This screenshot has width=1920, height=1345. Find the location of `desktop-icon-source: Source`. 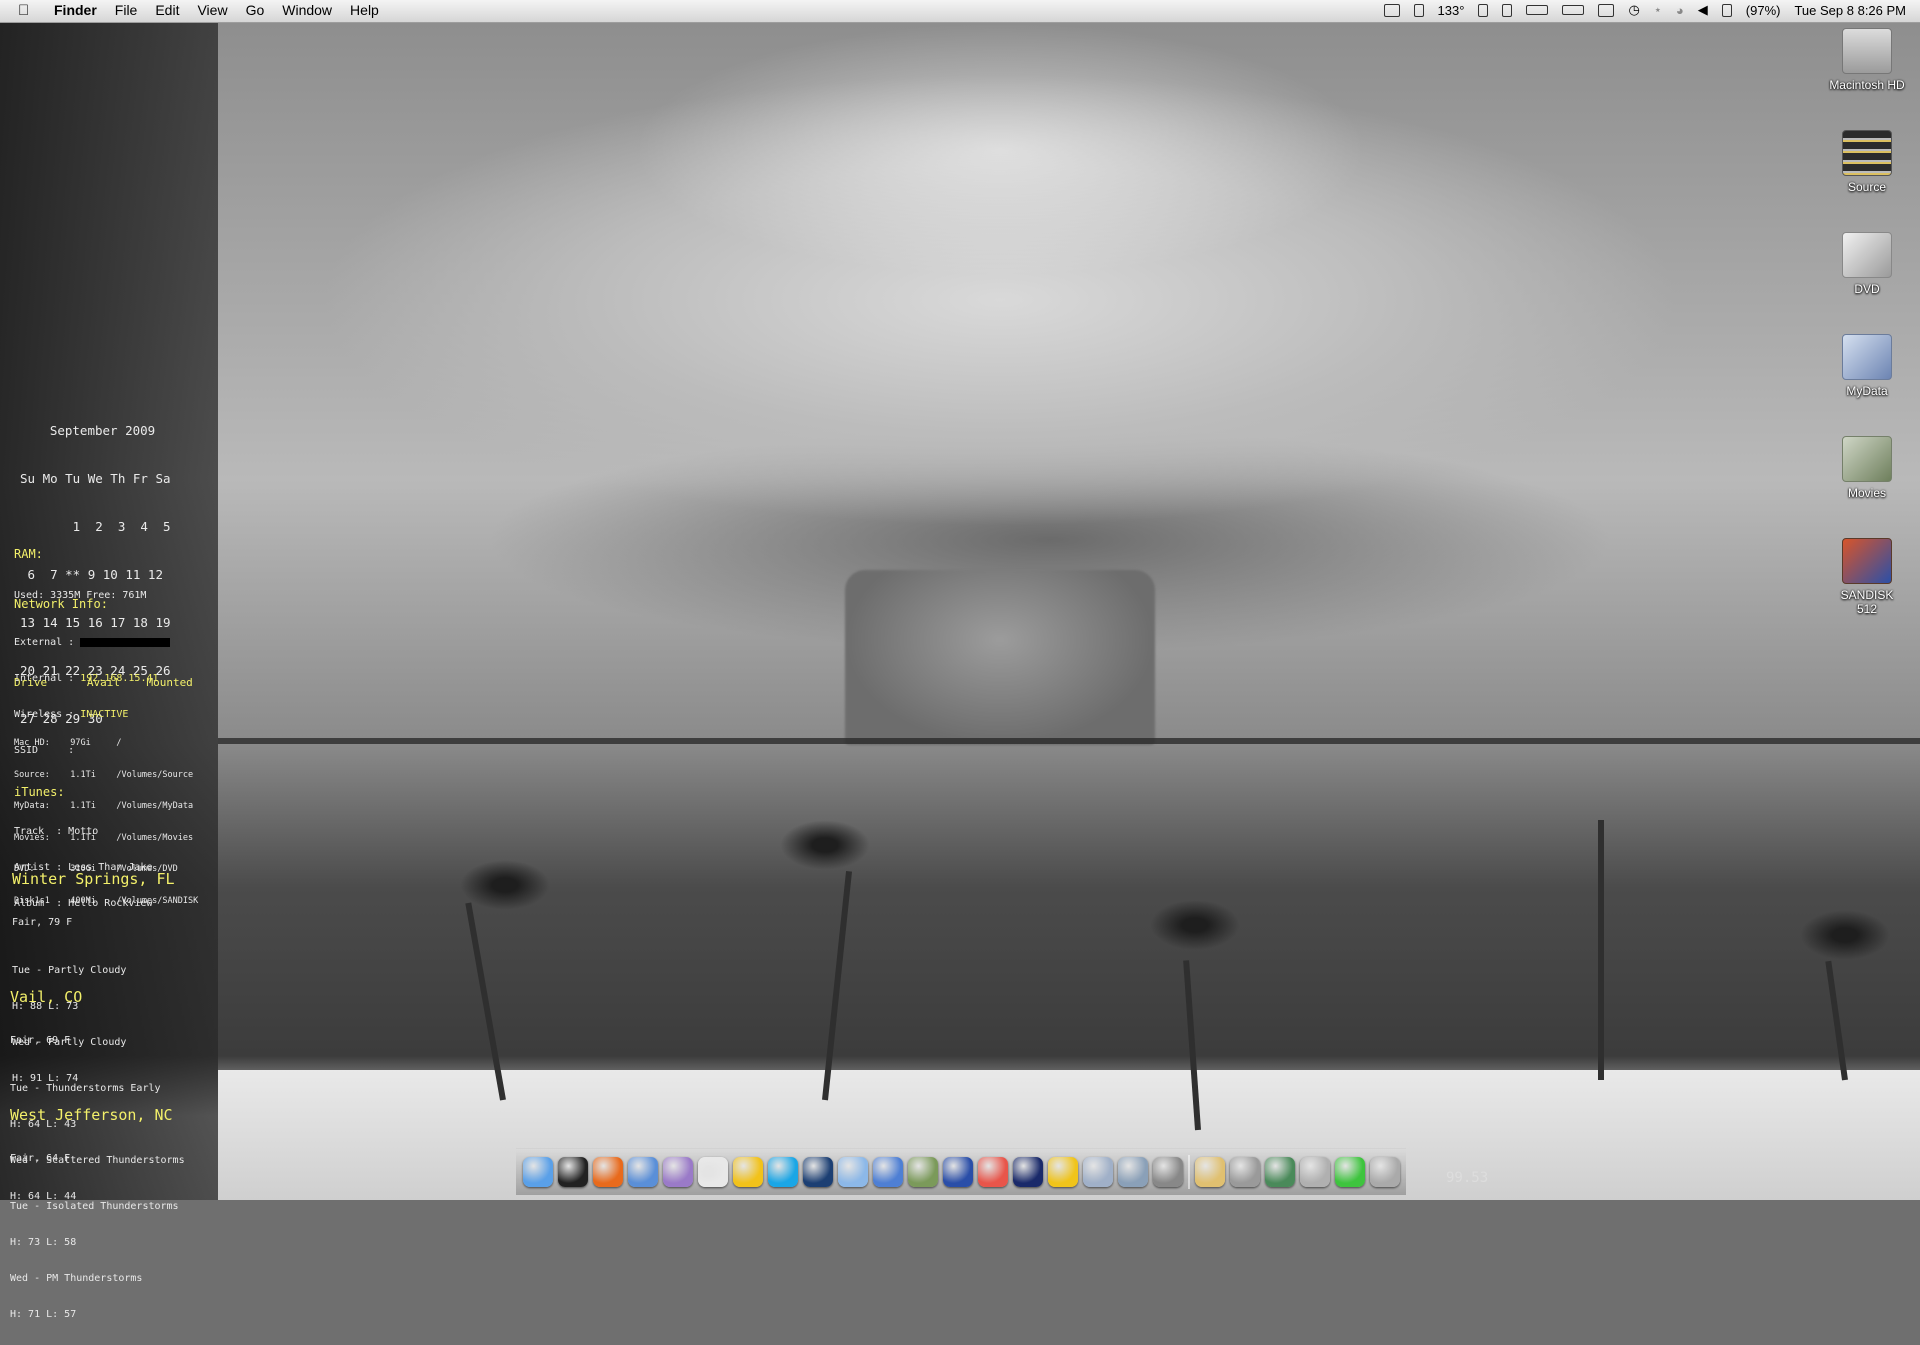

desktop-icon-source: Source is located at coordinates (1867, 180).